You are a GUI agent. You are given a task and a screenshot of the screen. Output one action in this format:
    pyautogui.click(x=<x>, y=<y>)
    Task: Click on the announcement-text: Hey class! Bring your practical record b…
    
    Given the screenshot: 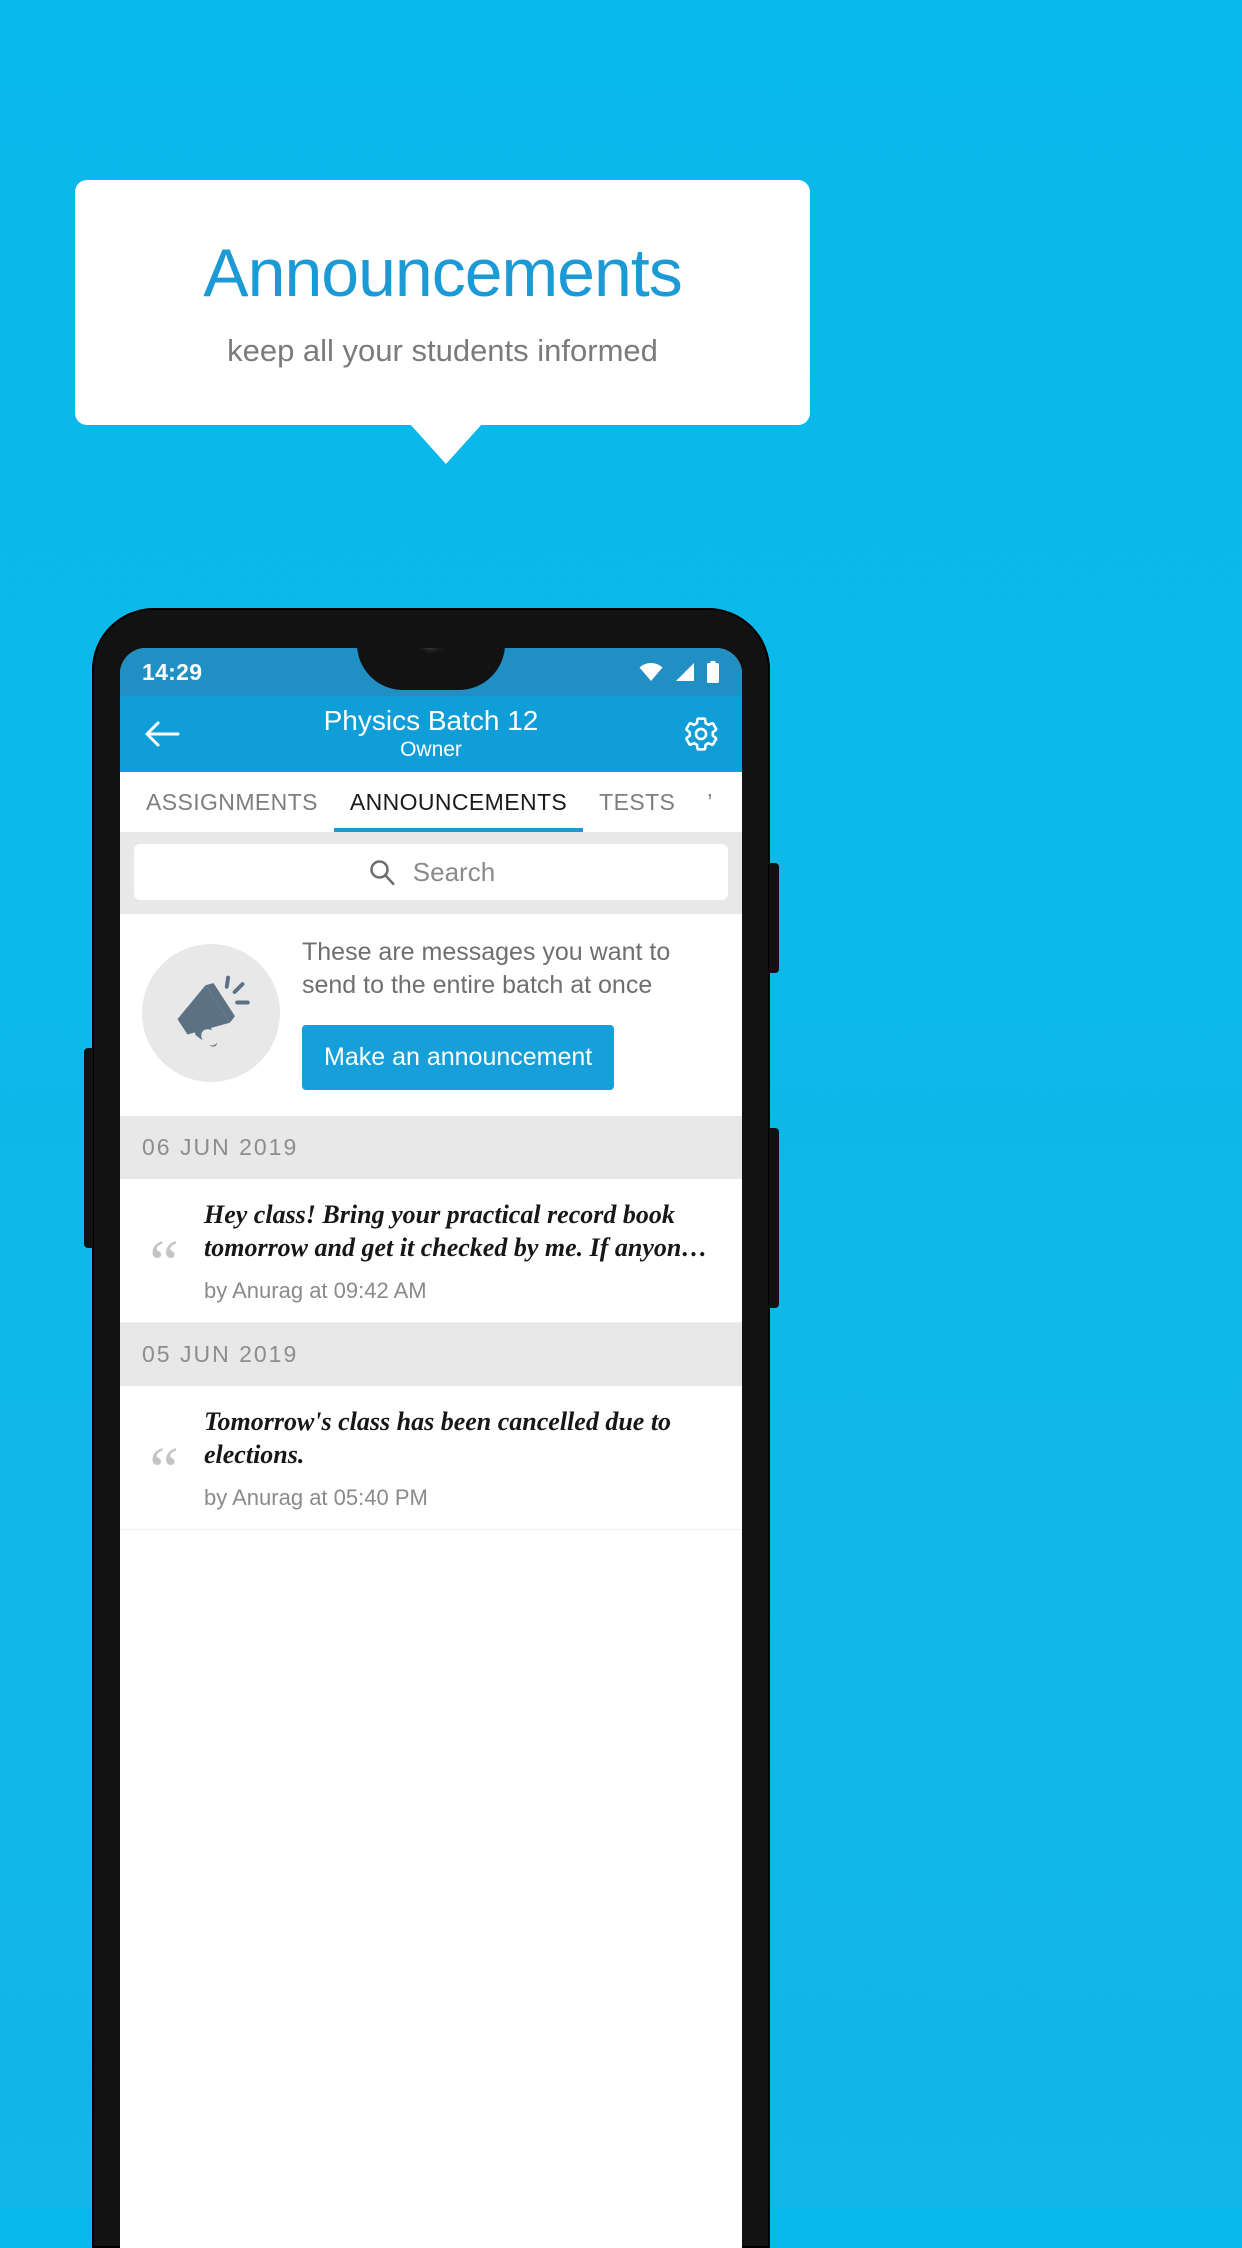 What is the action you would take?
    pyautogui.click(x=456, y=1231)
    